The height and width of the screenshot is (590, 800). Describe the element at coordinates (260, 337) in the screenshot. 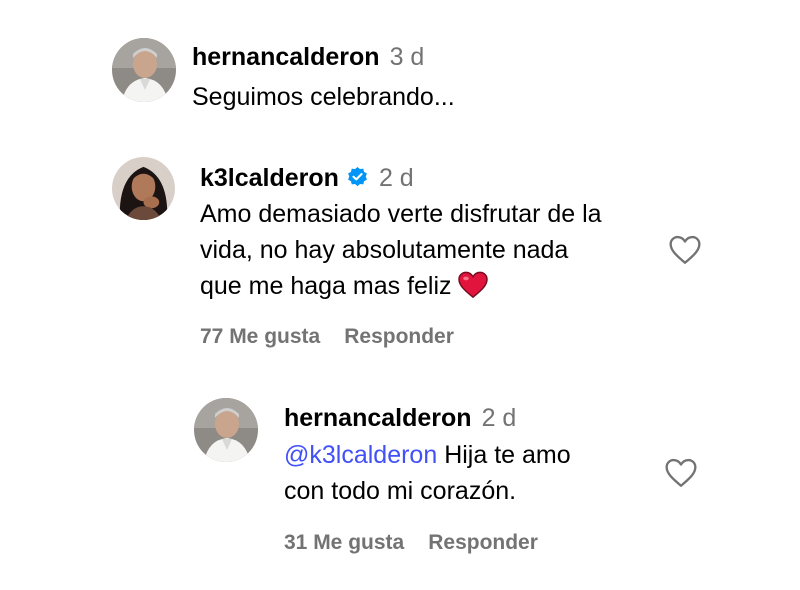

I see `reply1-likes-count: 77 Me gusta` at that location.